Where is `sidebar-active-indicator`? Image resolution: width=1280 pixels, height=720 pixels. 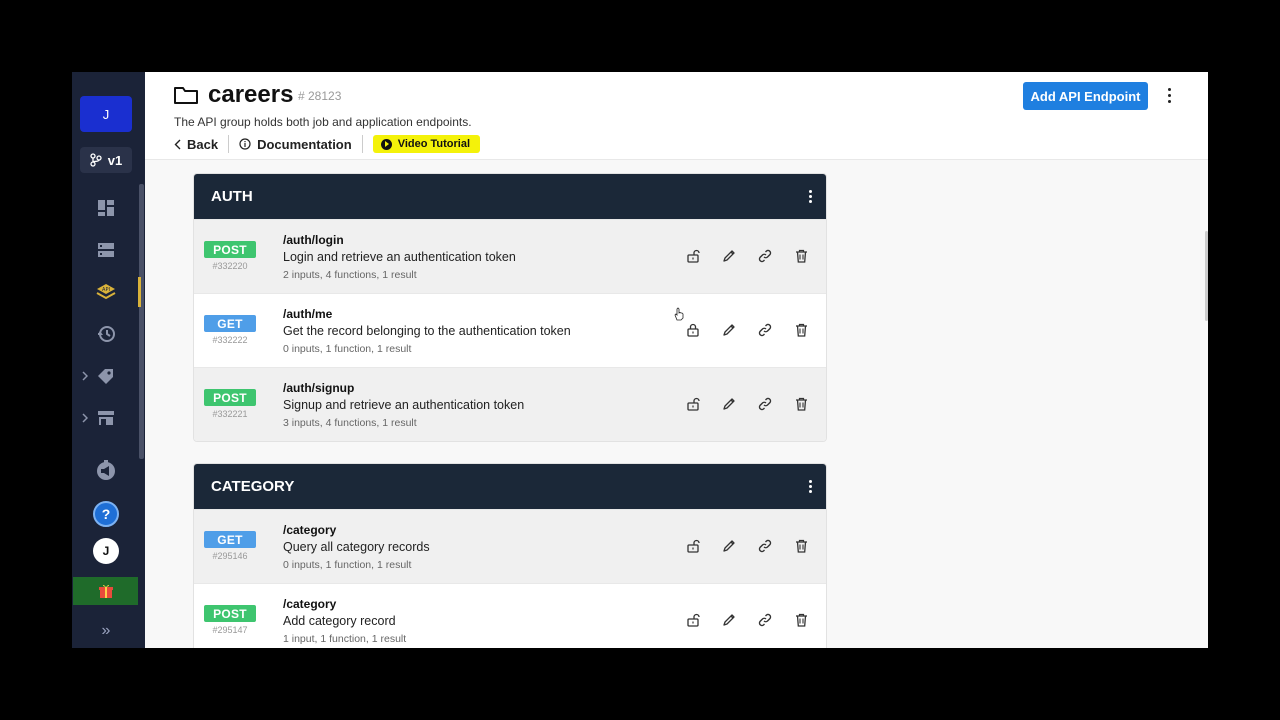 sidebar-active-indicator is located at coordinates (139, 292).